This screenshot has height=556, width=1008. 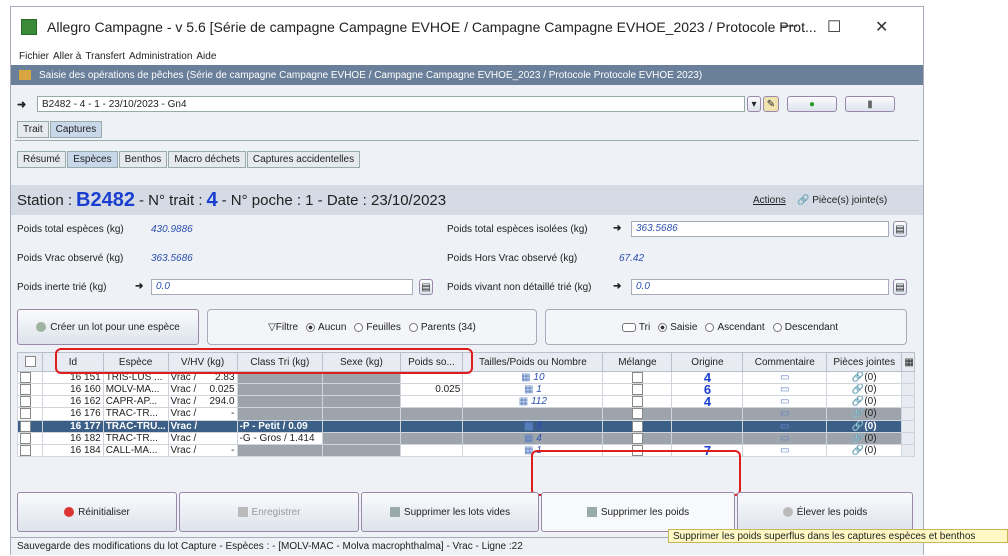 I want to click on cell-class-tri, so click(x=280, y=402).